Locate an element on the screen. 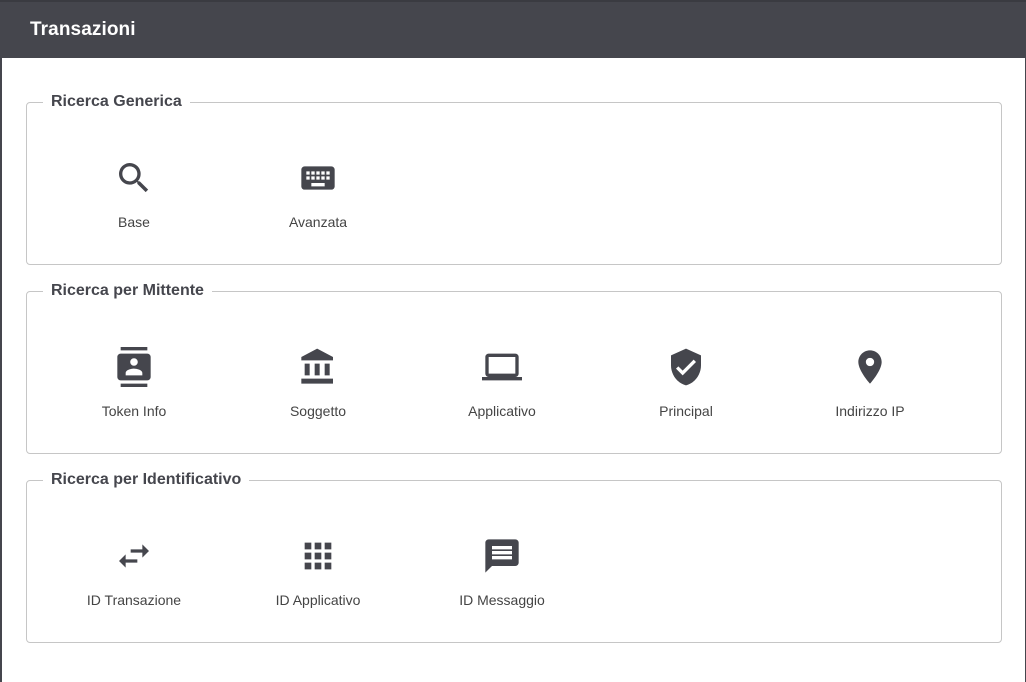 The width and height of the screenshot is (1026, 682). location-pin-icon is located at coordinates (870, 367).